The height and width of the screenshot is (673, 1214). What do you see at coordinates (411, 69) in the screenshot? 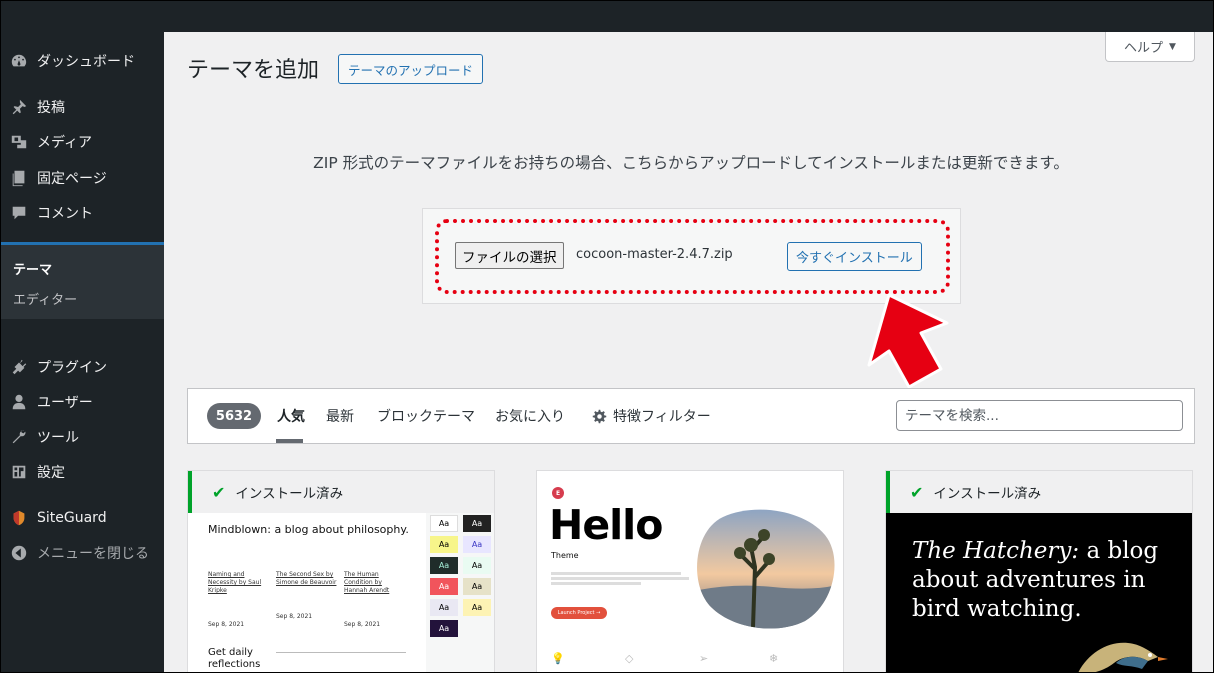
I see `upload-theme-button: テーマのアップロード` at bounding box center [411, 69].